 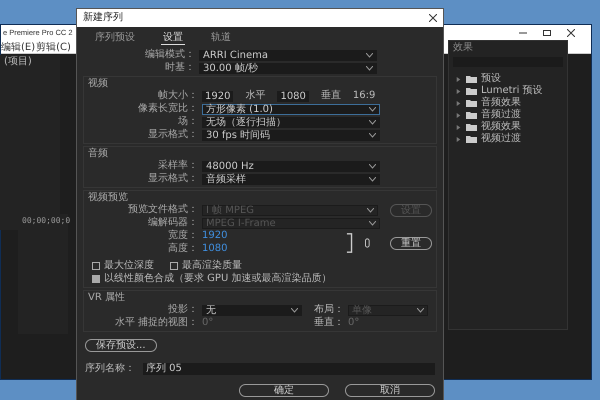 What do you see at coordinates (167, 109) in the screenshot?
I see `field-label: 像素长宽比：` at bounding box center [167, 109].